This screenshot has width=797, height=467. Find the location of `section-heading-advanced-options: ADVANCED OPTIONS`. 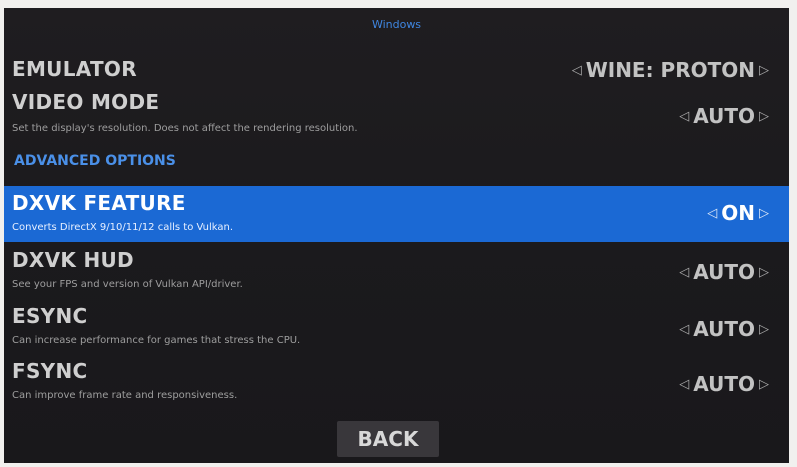

section-heading-advanced-options: ADVANCED OPTIONS is located at coordinates (95, 161).